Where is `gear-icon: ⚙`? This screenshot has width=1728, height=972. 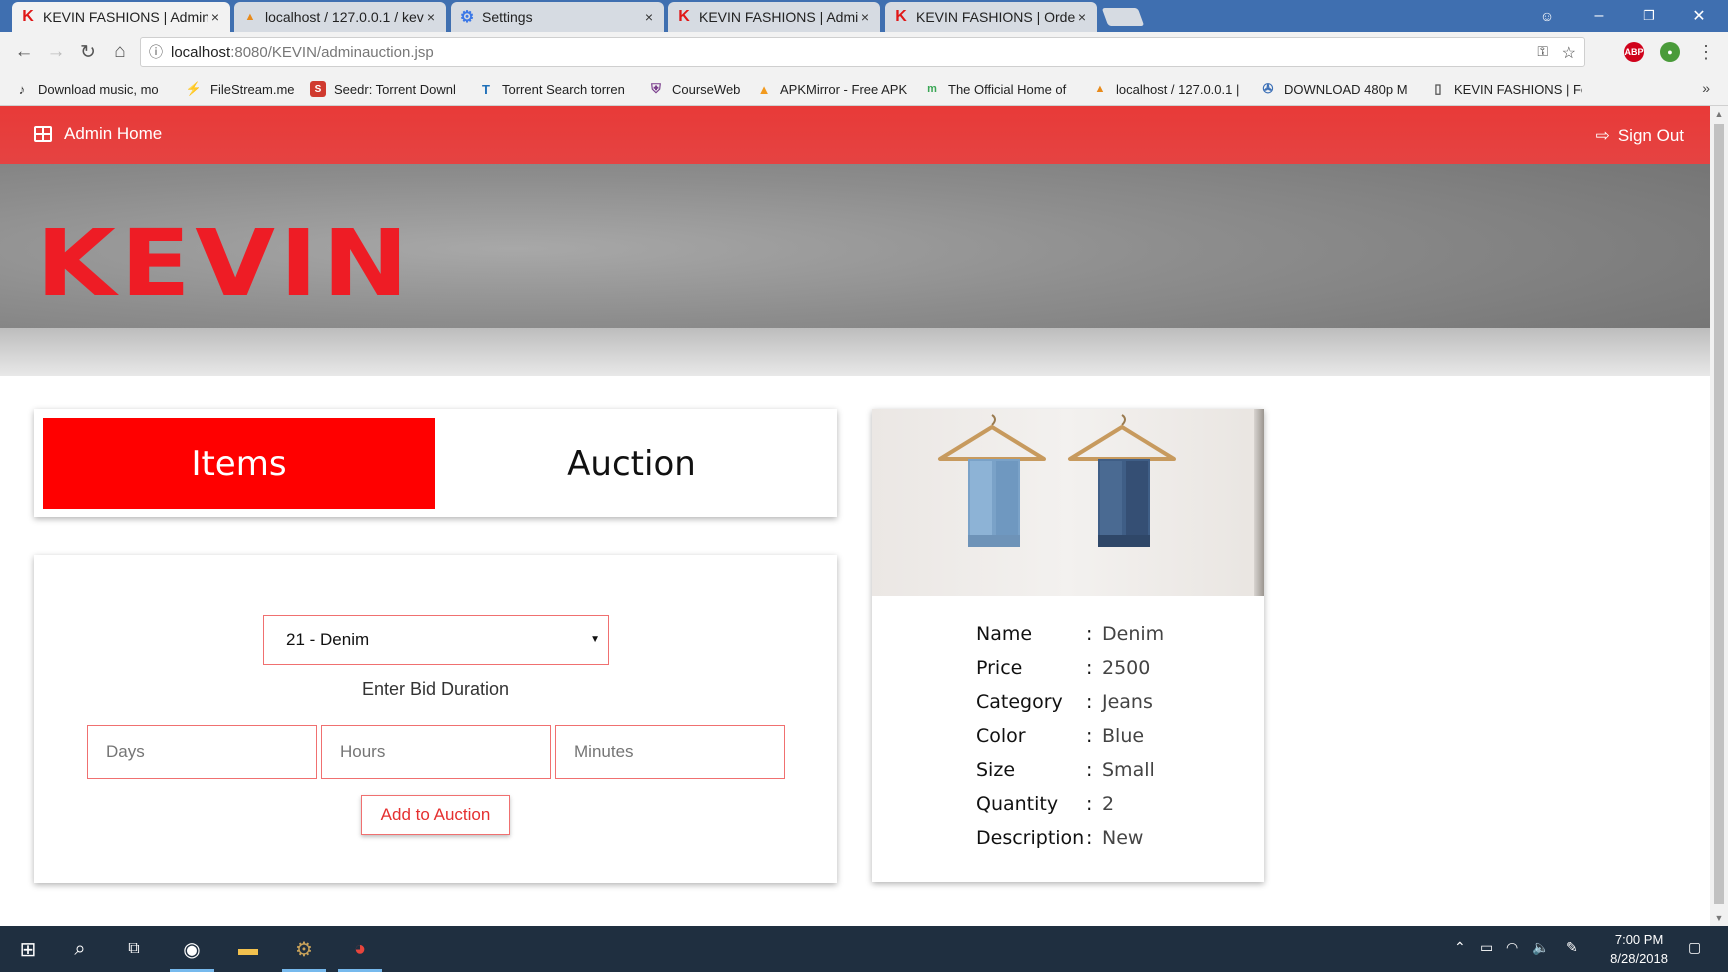
gear-icon: ⚙ is located at coordinates (467, 17).